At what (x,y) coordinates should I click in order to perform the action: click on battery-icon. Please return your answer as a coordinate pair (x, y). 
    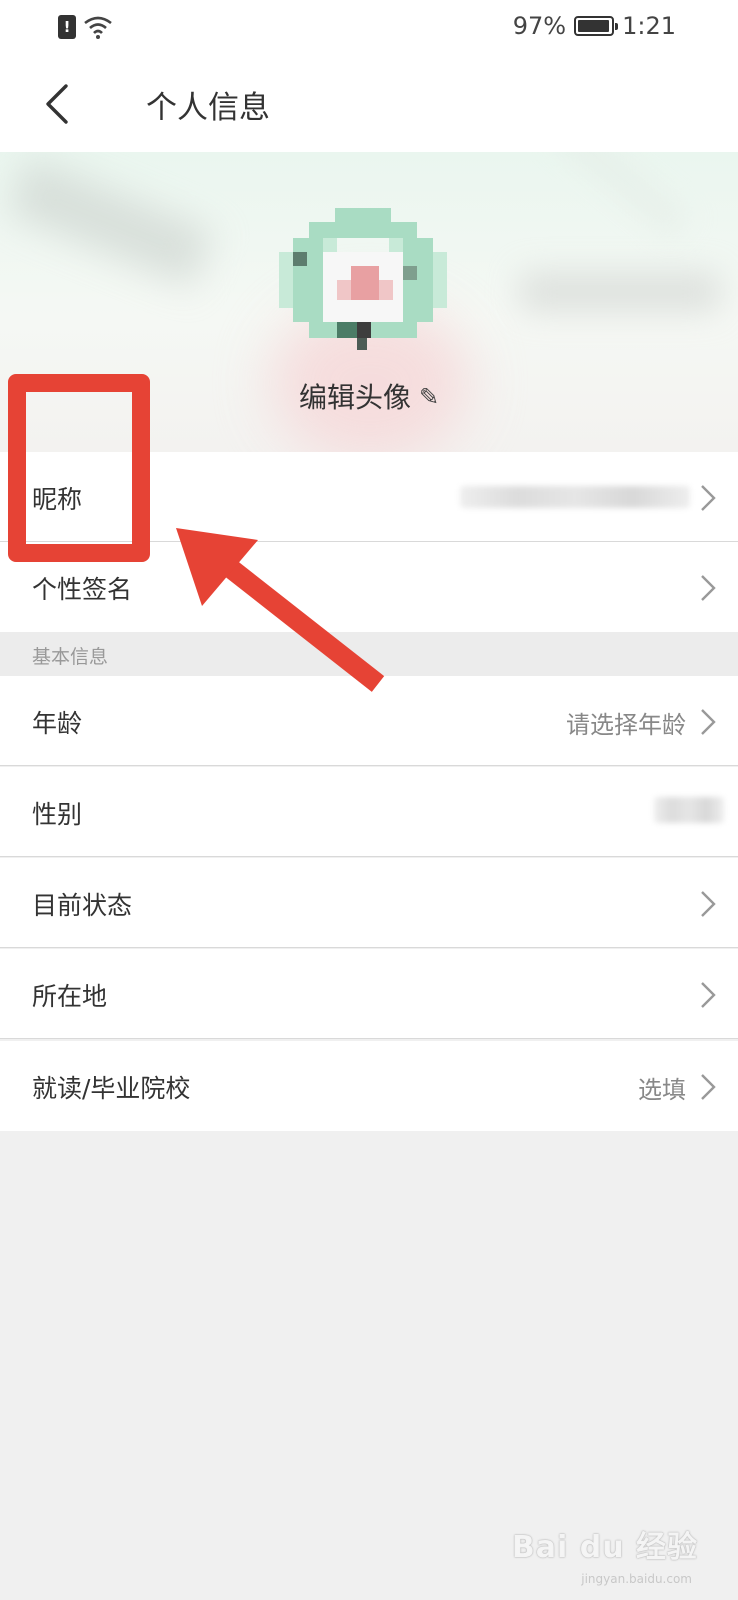
    Looking at the image, I should click on (596, 26).